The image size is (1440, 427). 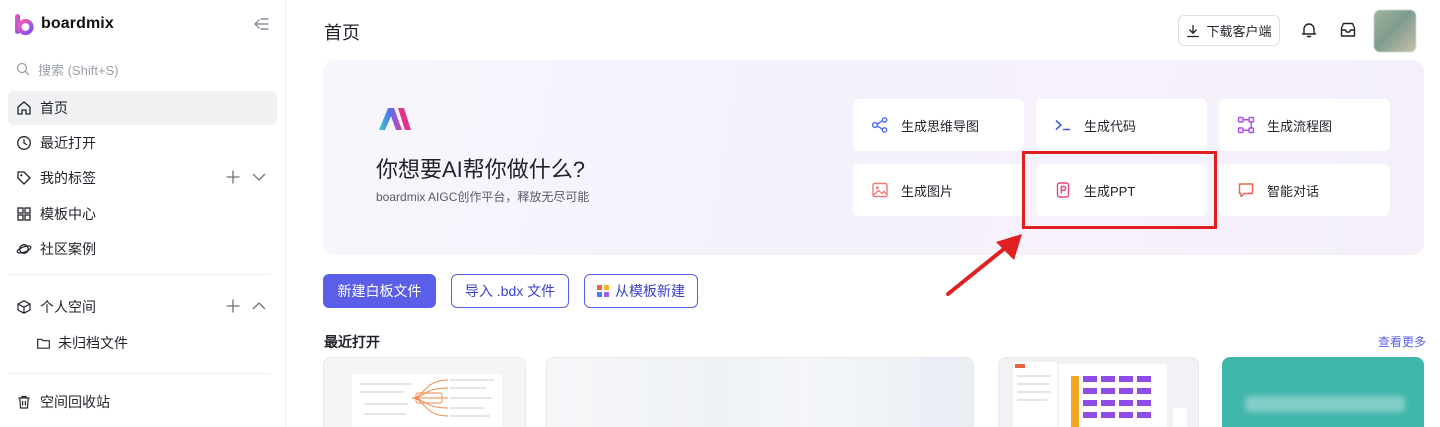 I want to click on smart-chat-card: 智能对话, so click(x=1304, y=190).